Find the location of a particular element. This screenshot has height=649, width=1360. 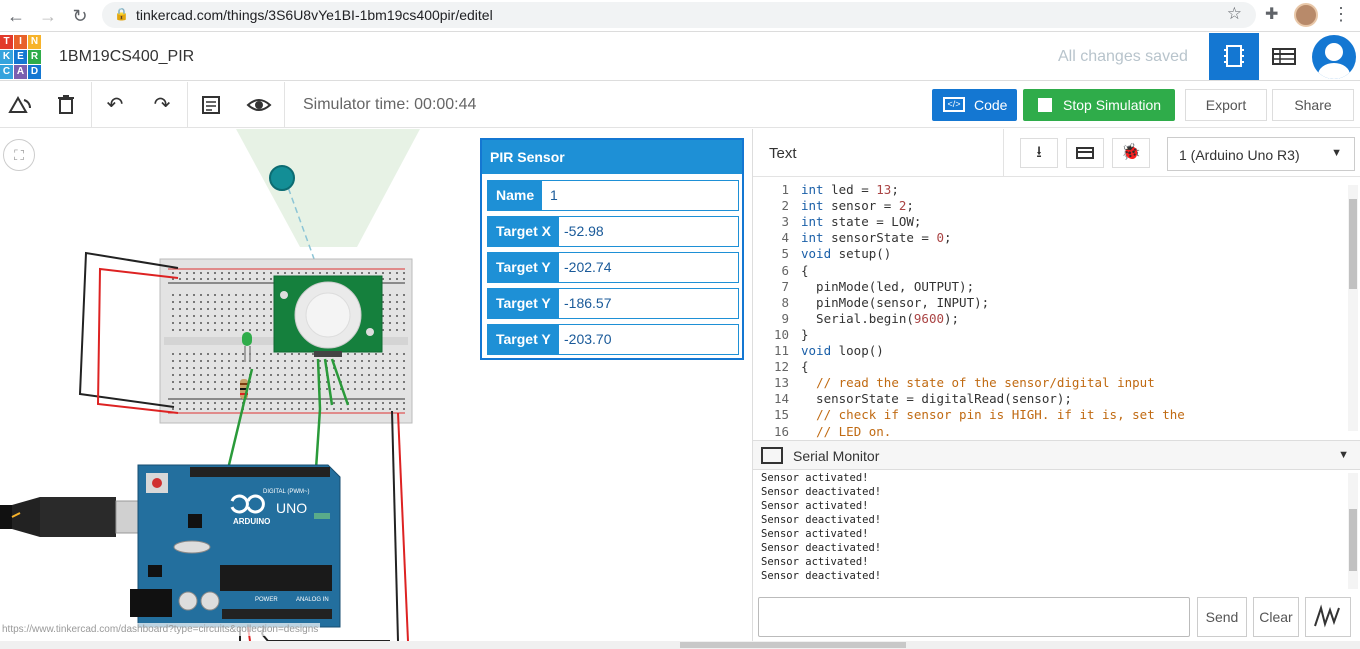

circuit-icon is located at coordinates (1234, 56).